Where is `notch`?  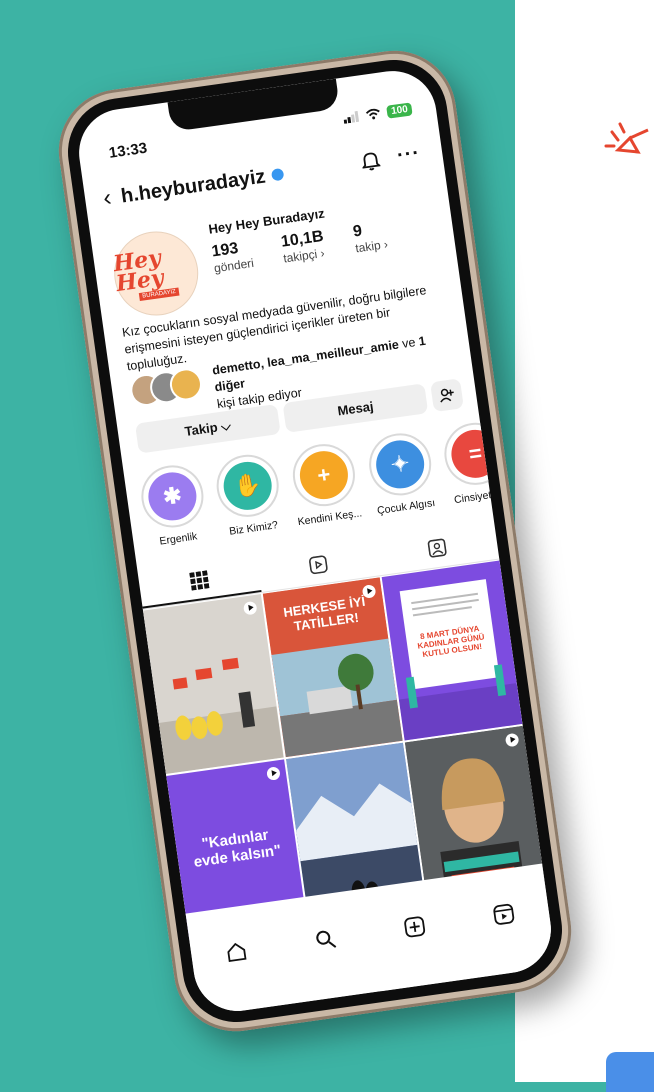 notch is located at coordinates (254, 105).